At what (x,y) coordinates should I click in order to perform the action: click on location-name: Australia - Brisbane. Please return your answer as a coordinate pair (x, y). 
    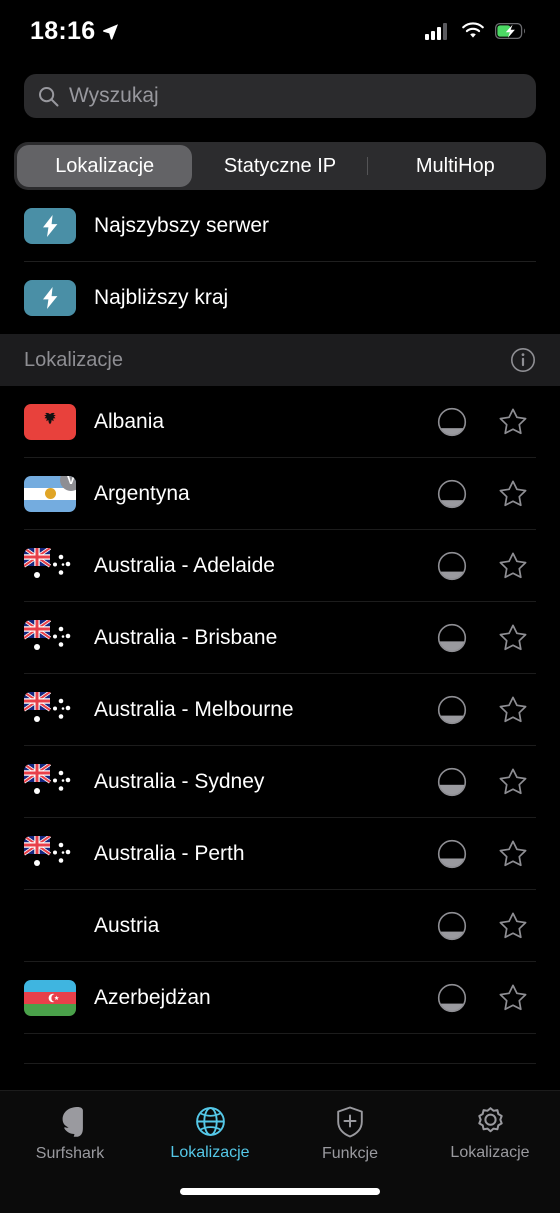
    Looking at the image, I should click on (186, 637).